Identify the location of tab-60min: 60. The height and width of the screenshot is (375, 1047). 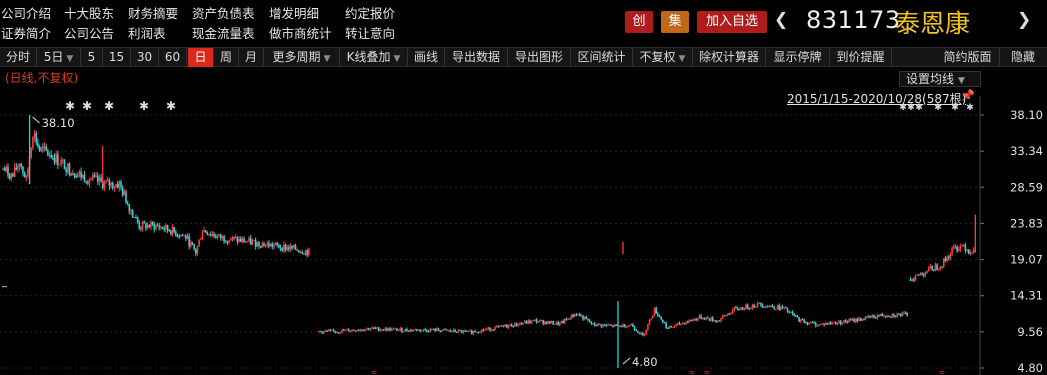
(173, 57).